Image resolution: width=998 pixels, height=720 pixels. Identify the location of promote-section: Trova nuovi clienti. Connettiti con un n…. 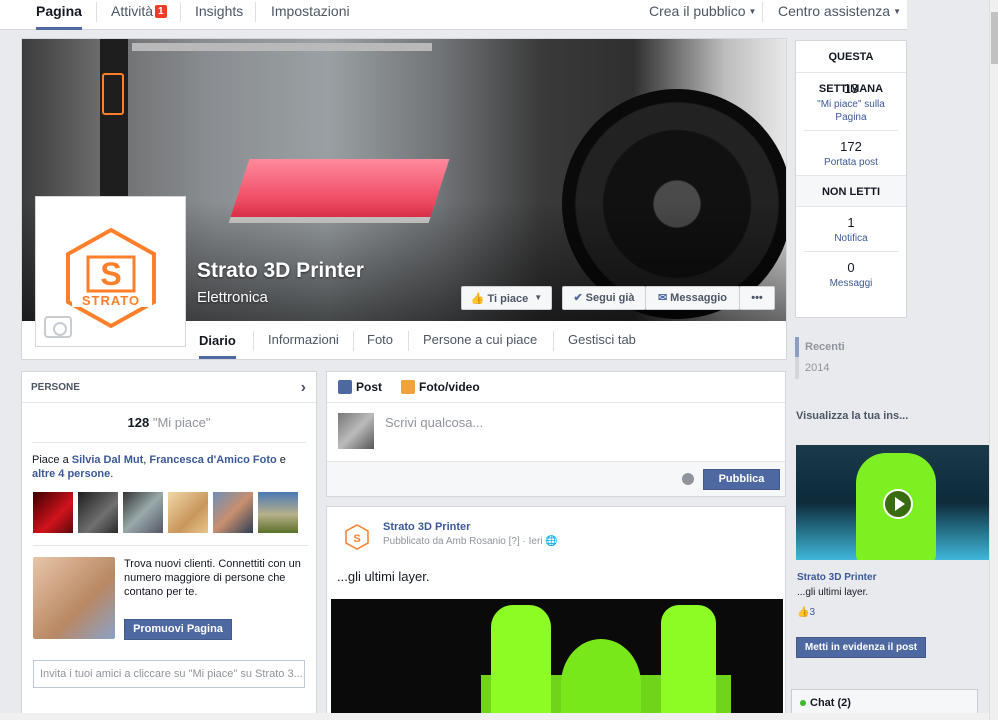
(170, 592).